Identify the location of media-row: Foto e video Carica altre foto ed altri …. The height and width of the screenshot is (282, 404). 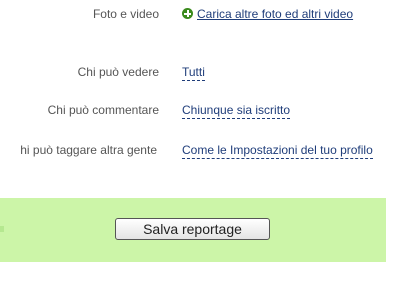
(202, 14).